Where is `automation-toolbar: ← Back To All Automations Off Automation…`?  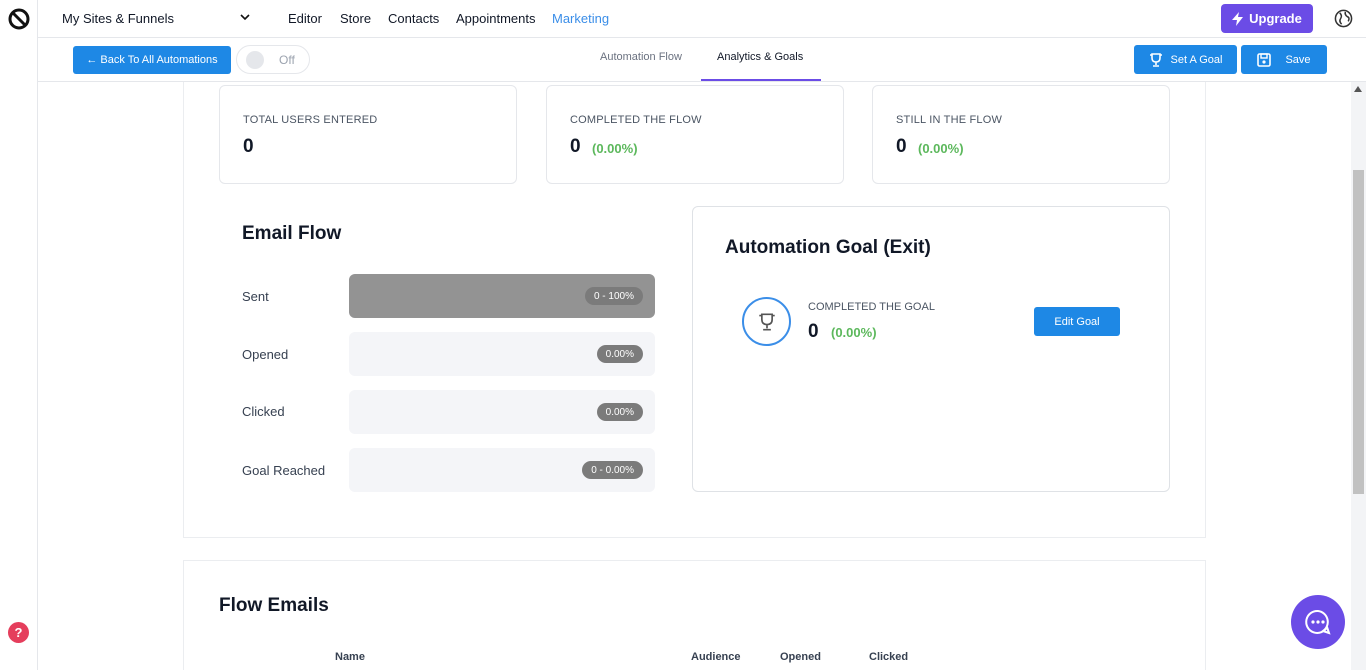
automation-toolbar: ← Back To All Automations Off Automation… is located at coordinates (702, 60).